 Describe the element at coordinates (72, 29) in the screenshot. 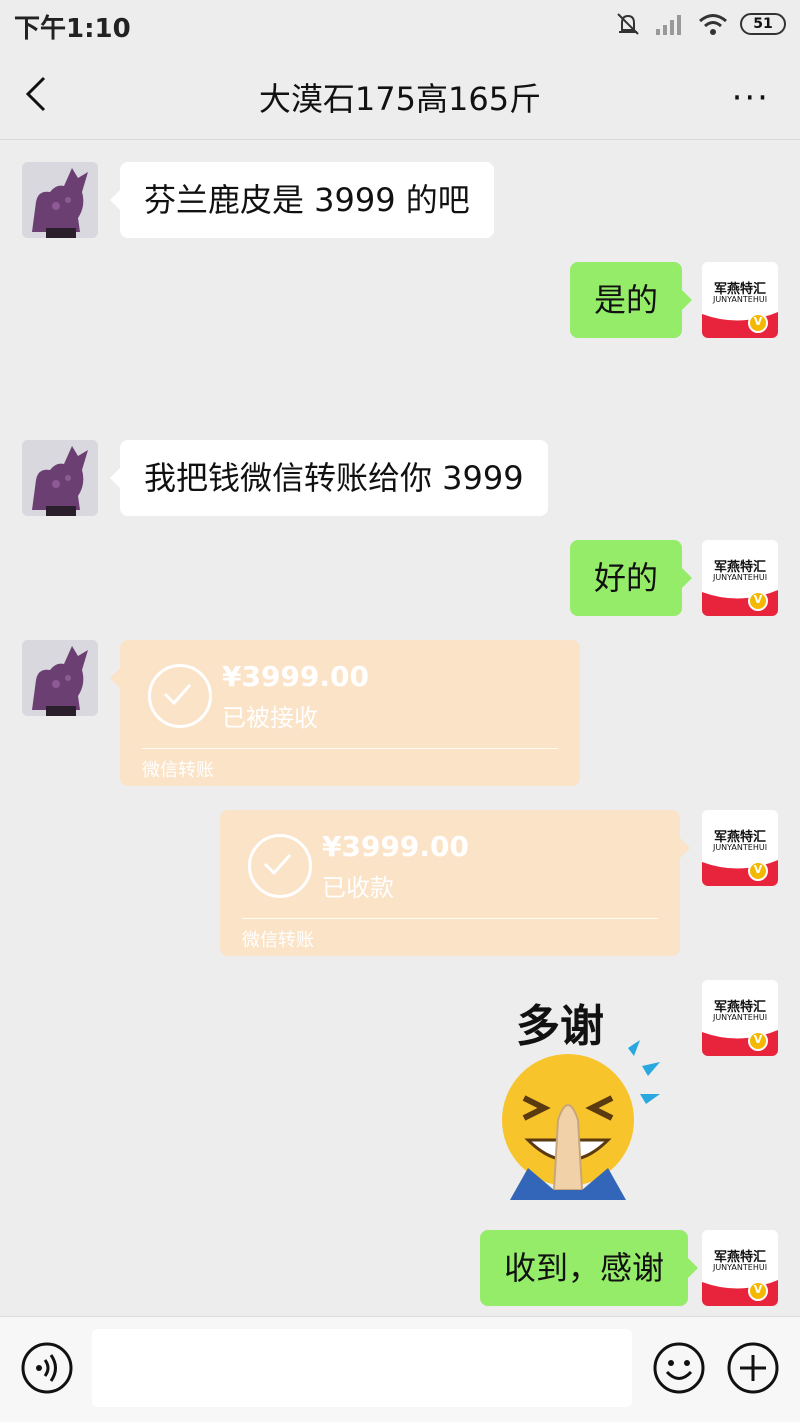

I see `status-time: 下午1:10` at that location.